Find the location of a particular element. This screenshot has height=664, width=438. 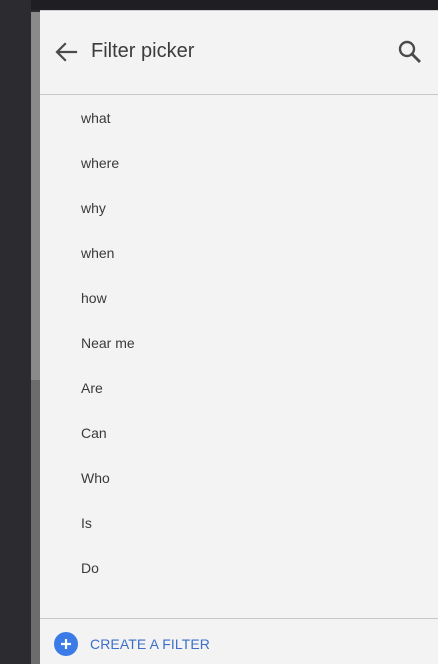

filter-option: Who is located at coordinates (239, 478).